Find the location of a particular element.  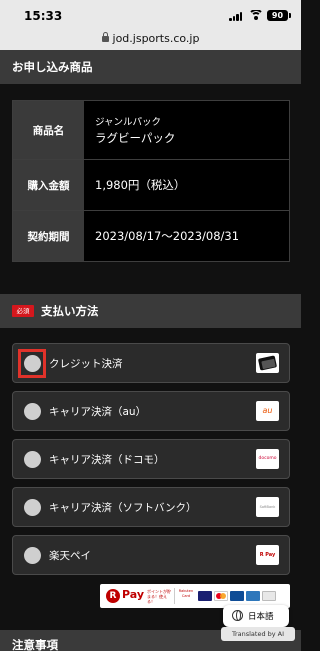

notes-section-title: 注意事項 is located at coordinates (35, 644).